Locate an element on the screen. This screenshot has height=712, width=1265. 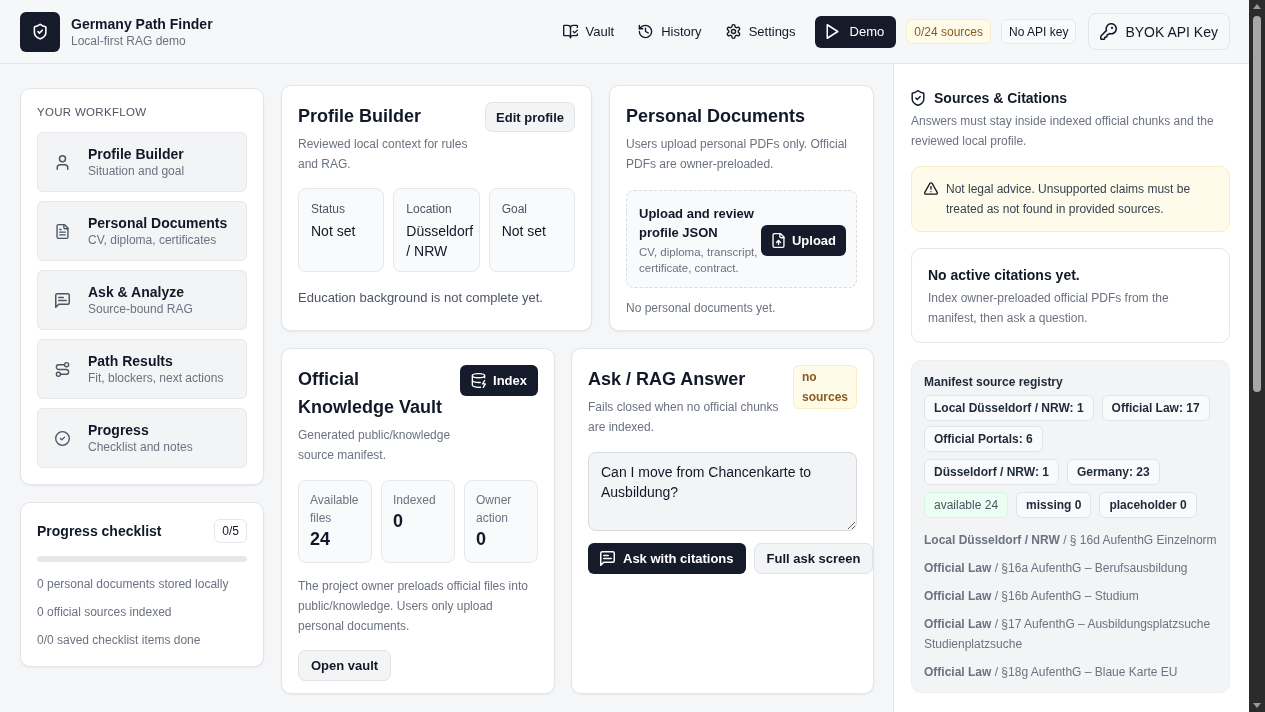
citations-title: No active citations yet. is located at coordinates (1004, 275).